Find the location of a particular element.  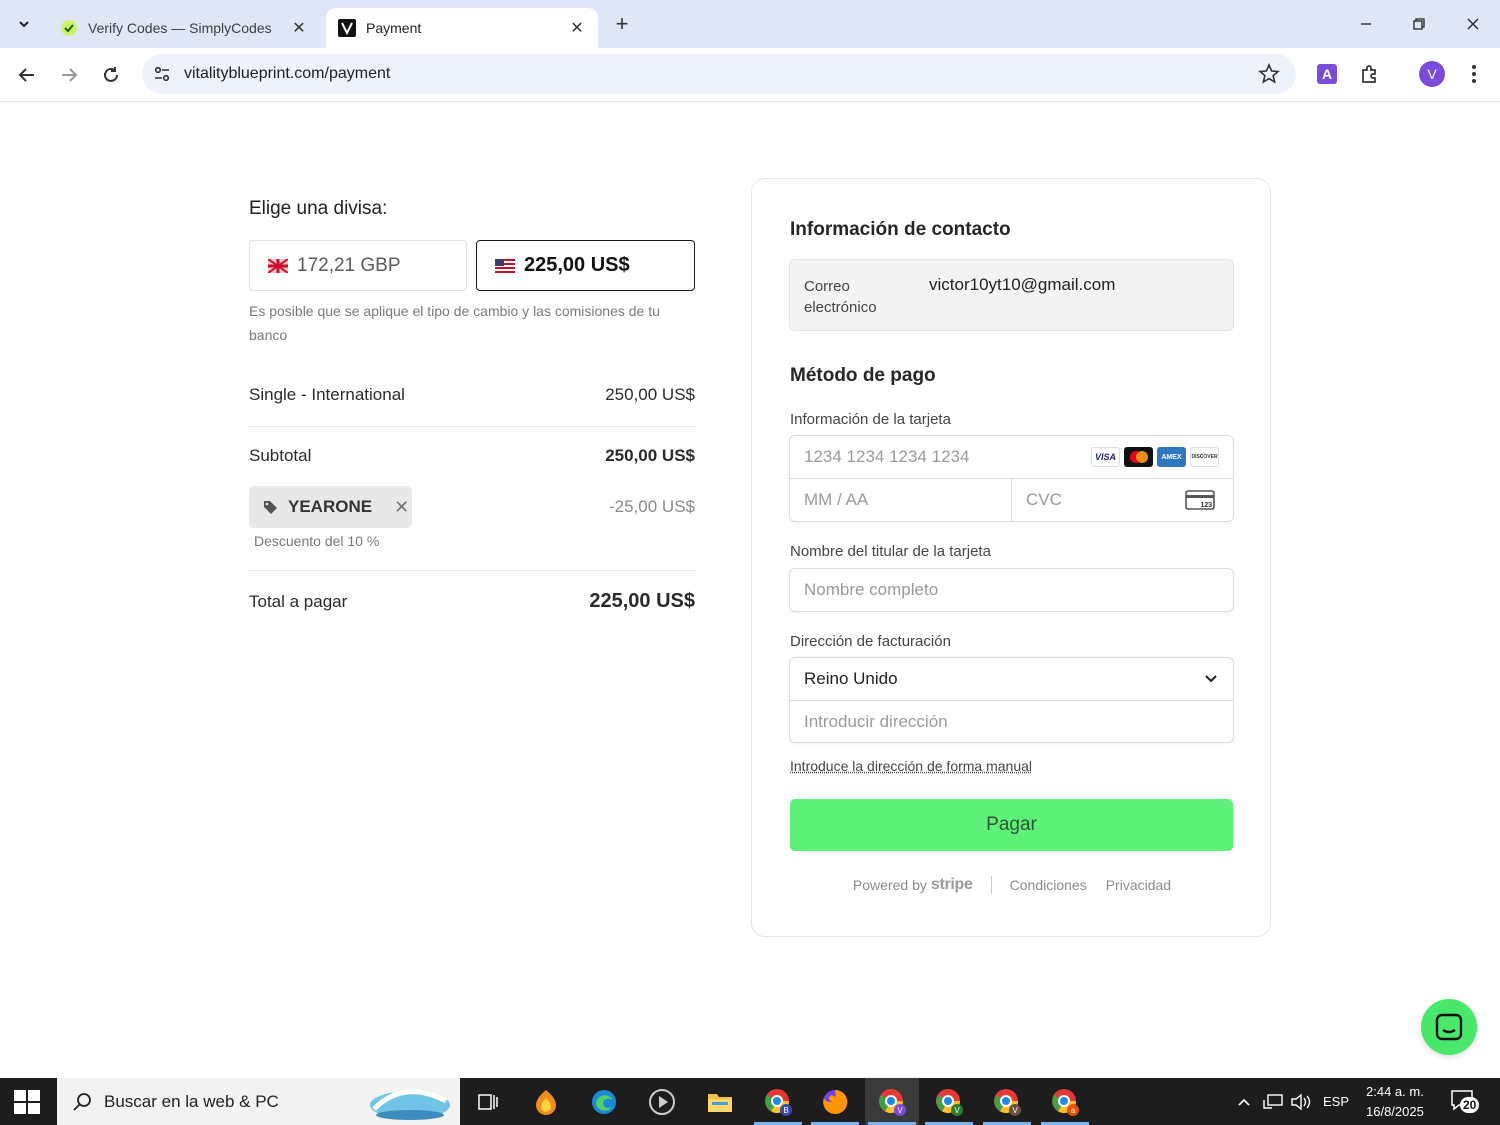

show-hidden-icons is located at coordinates (1244, 1101).